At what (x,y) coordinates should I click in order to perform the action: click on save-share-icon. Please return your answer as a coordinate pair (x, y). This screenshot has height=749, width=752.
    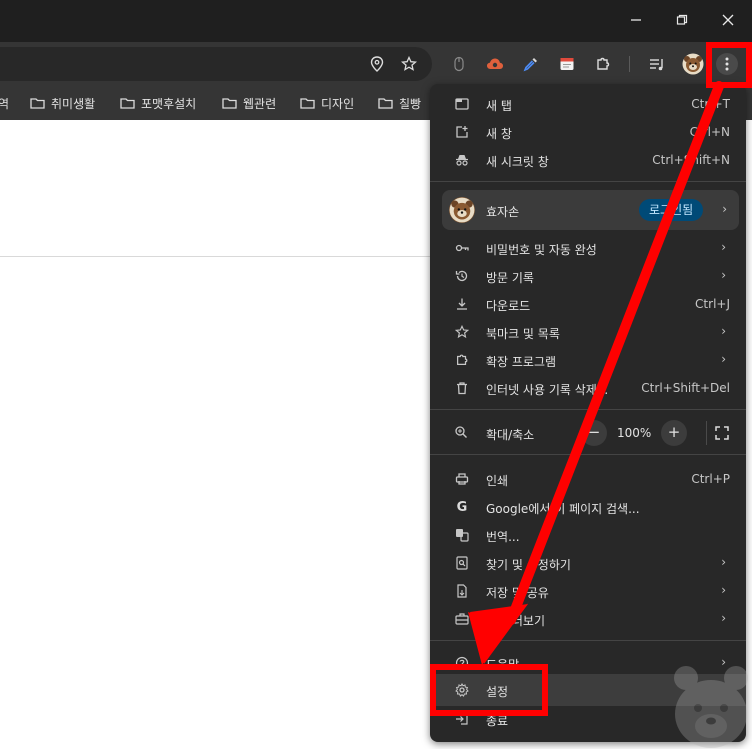
    Looking at the image, I should click on (462, 591).